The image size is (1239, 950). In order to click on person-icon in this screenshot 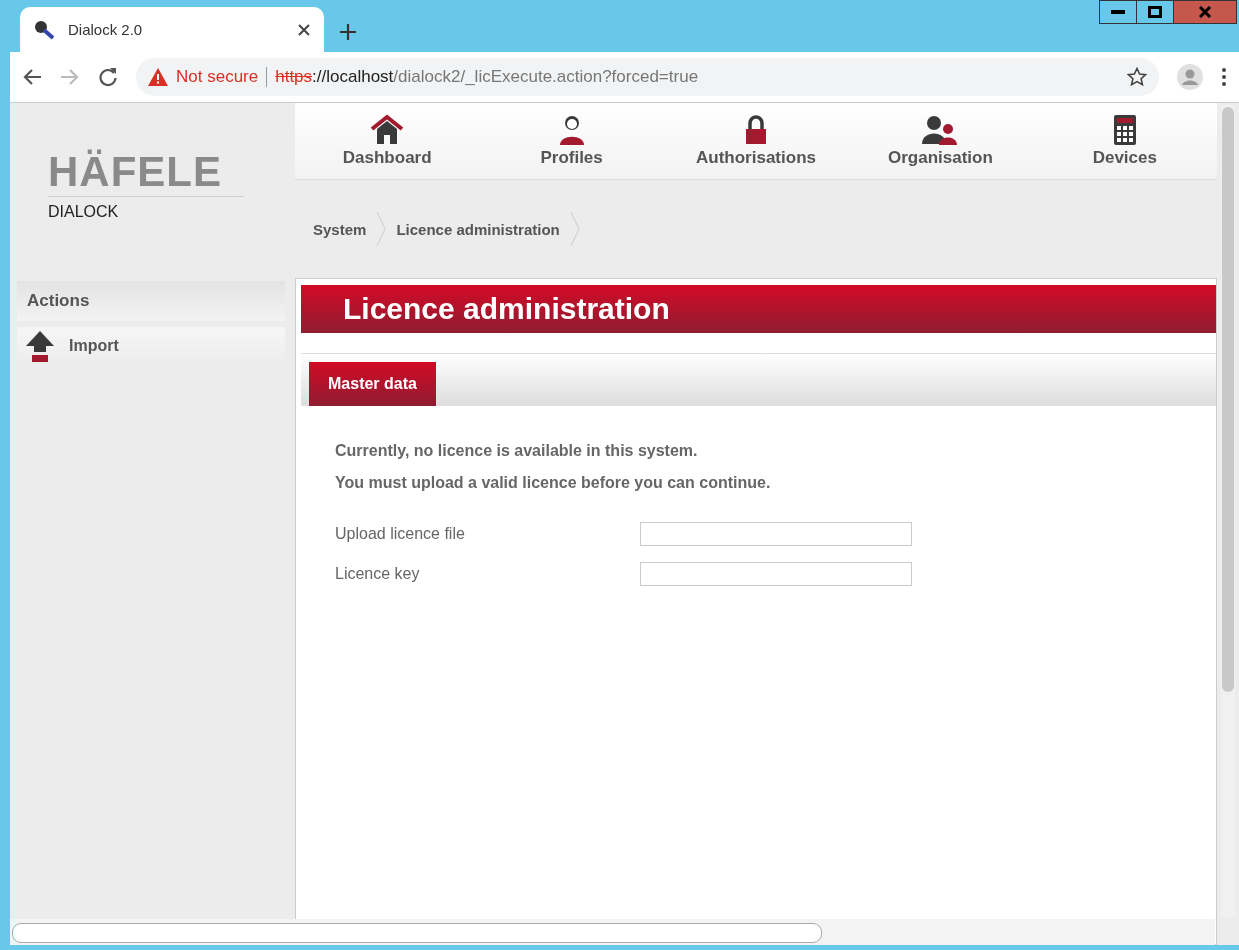, I will do `click(571, 130)`.